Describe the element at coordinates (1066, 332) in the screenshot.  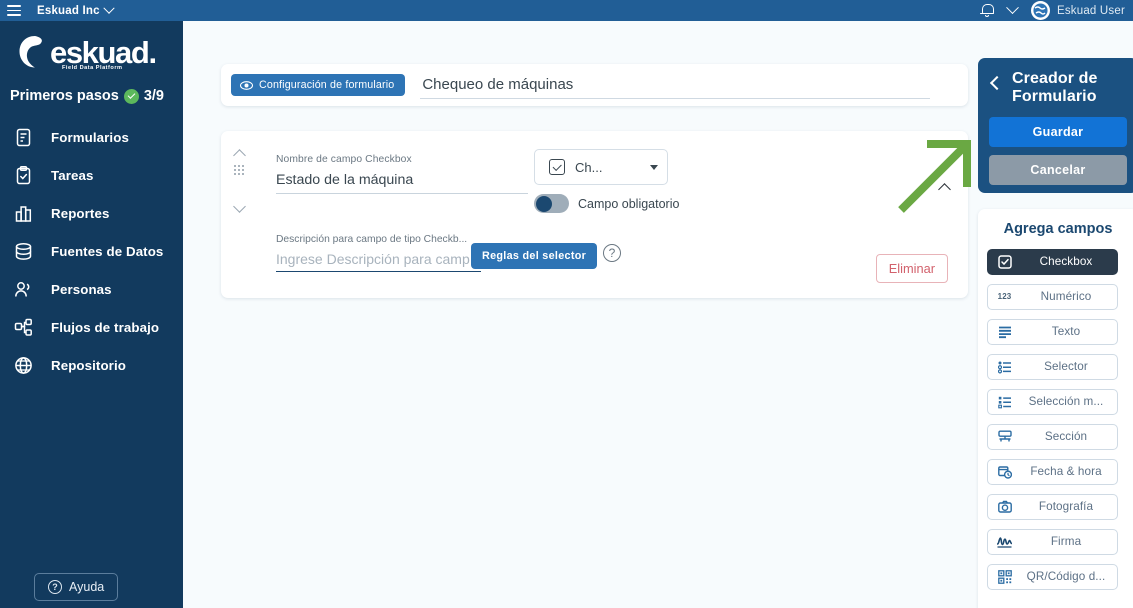
I see `field-type-label: Texto` at that location.